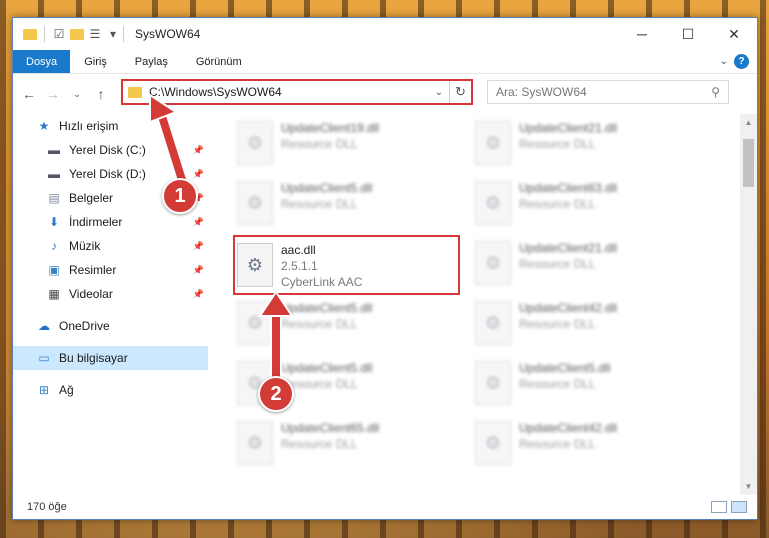  I want to click on sidebar-item-label: Ağ, so click(66, 390).